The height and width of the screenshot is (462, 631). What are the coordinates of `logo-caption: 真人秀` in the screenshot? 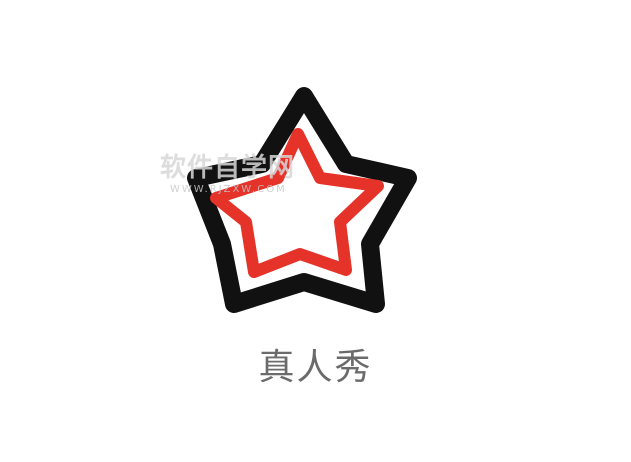 It's located at (315, 367).